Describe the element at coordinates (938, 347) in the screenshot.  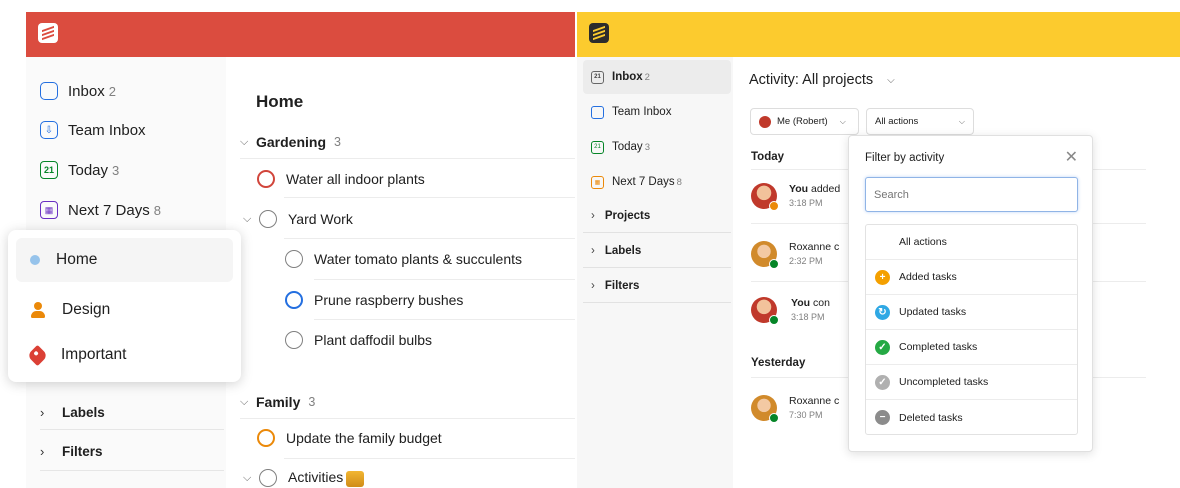
I see `option-label: Completed tasks` at that location.